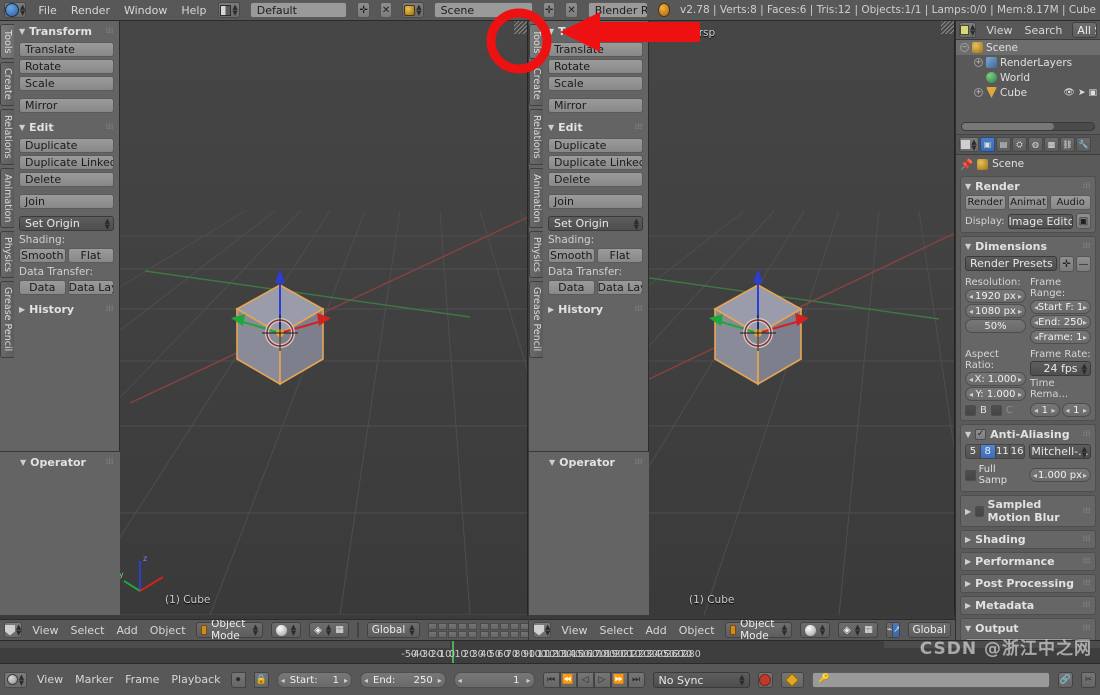 The width and height of the screenshot is (1100, 695). What do you see at coordinates (238, 679) in the screenshot?
I see `auto-keyframe-icon: ⏺` at bounding box center [238, 679].